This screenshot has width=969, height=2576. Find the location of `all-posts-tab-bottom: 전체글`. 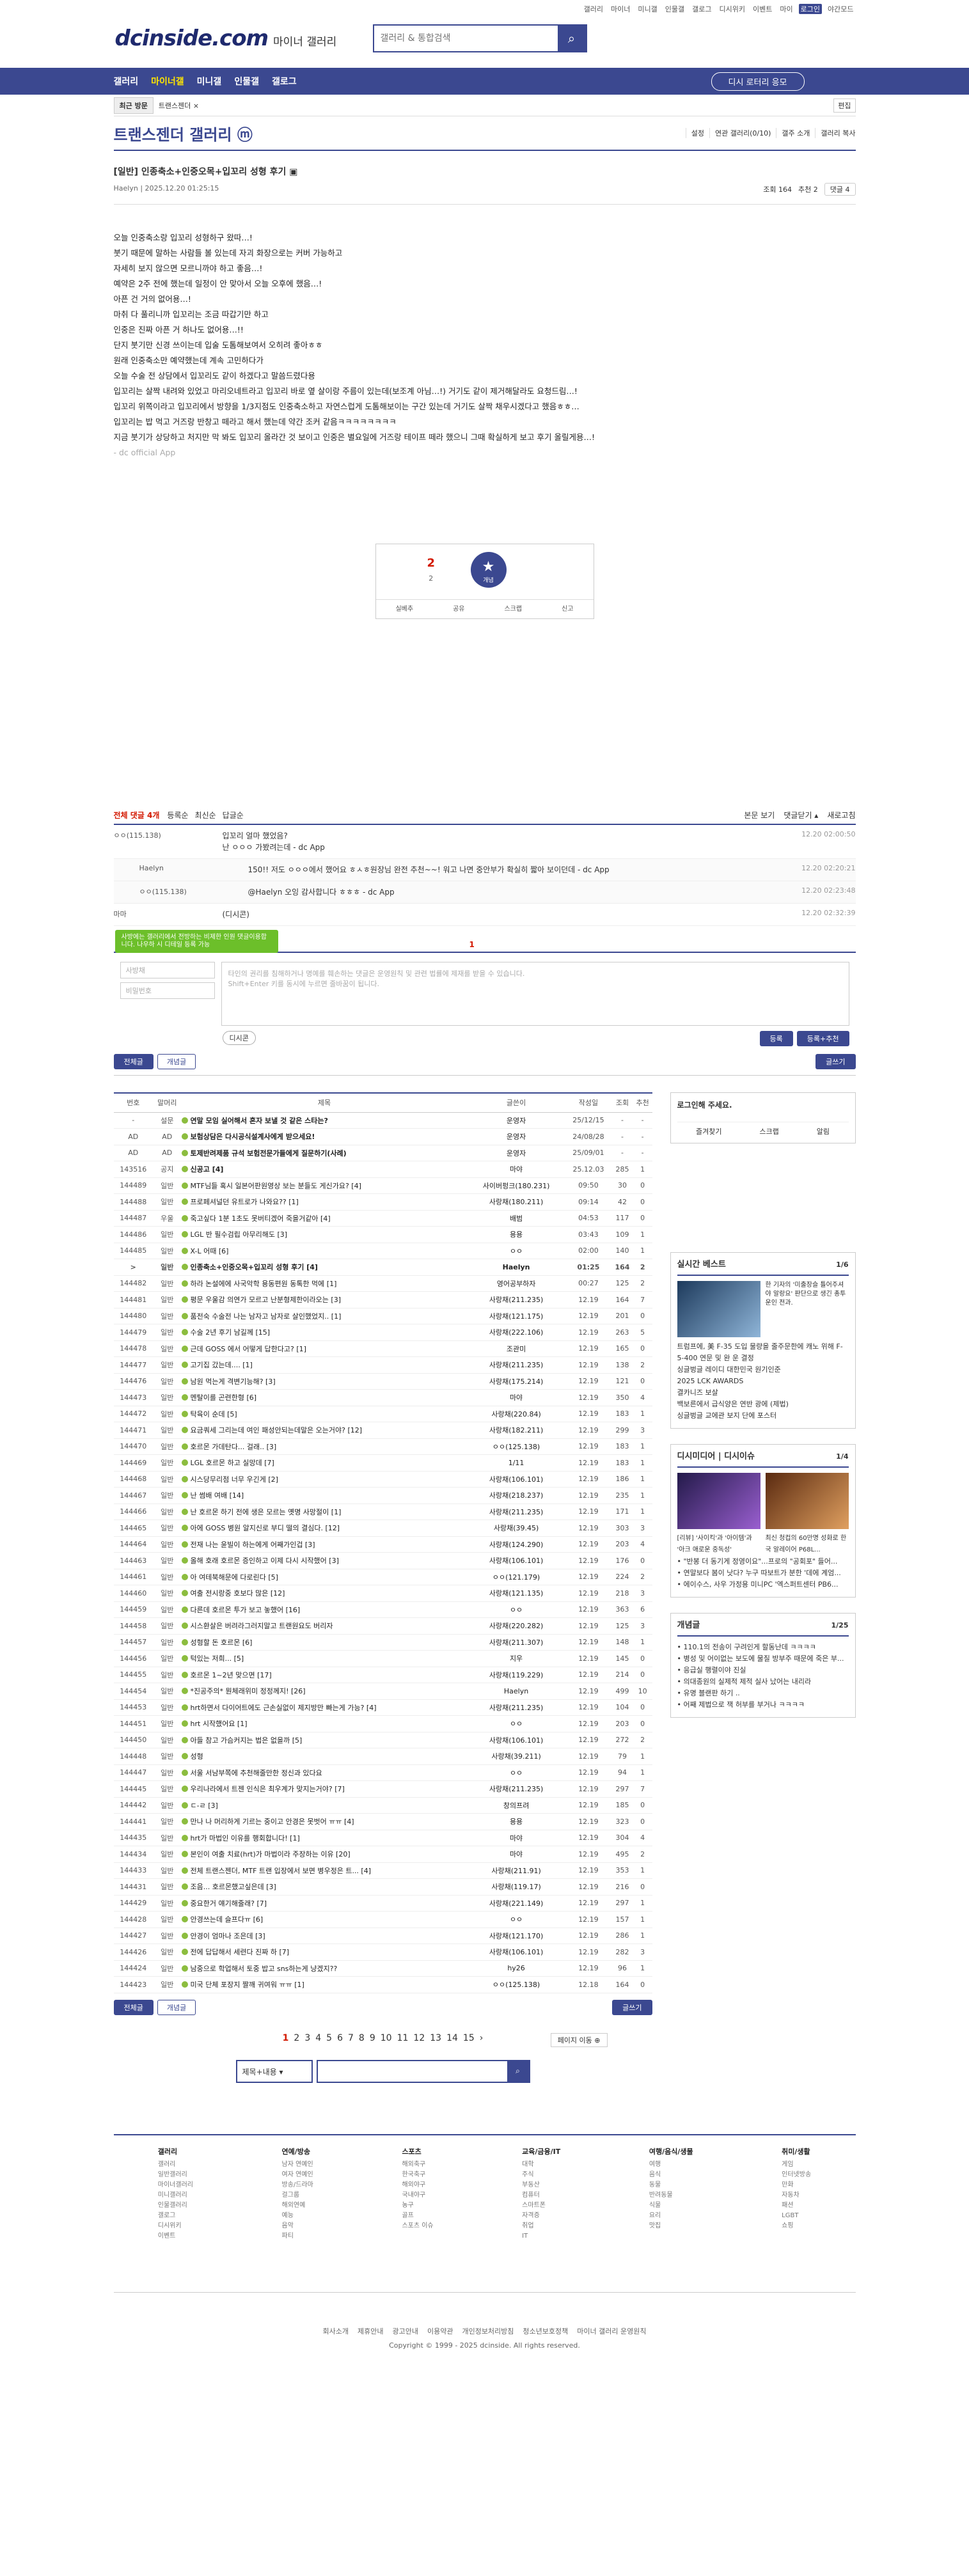

all-posts-tab-bottom: 전체글 is located at coordinates (133, 2007).